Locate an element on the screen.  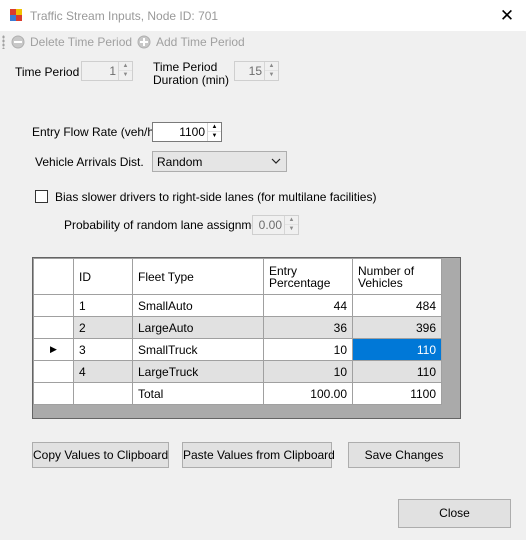
arrivals-selected: Random is located at coordinates (180, 162).